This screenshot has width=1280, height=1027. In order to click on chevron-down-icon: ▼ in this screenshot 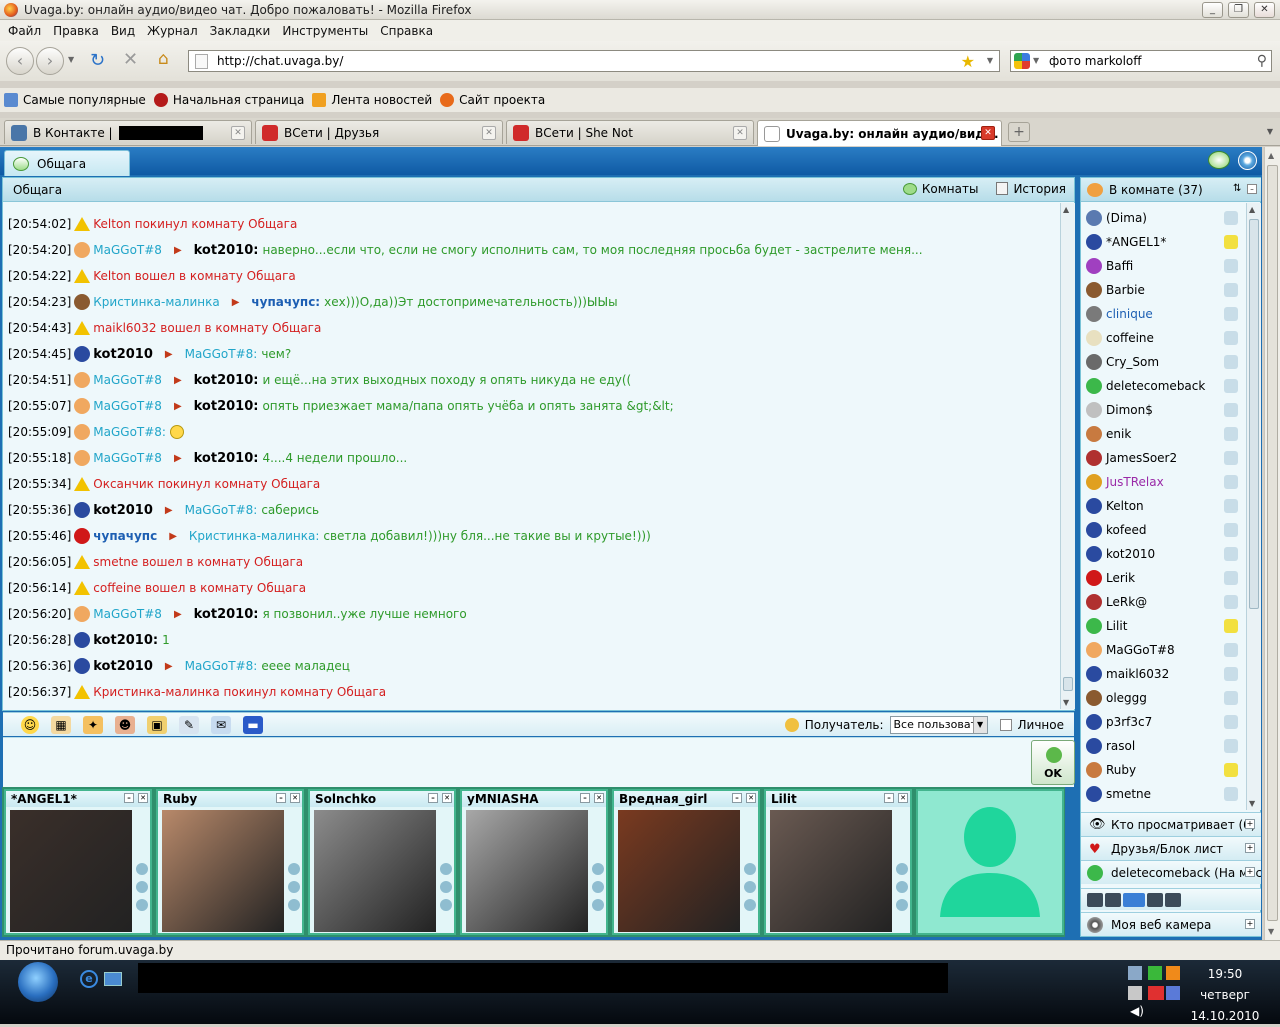, I will do `click(979, 725)`.